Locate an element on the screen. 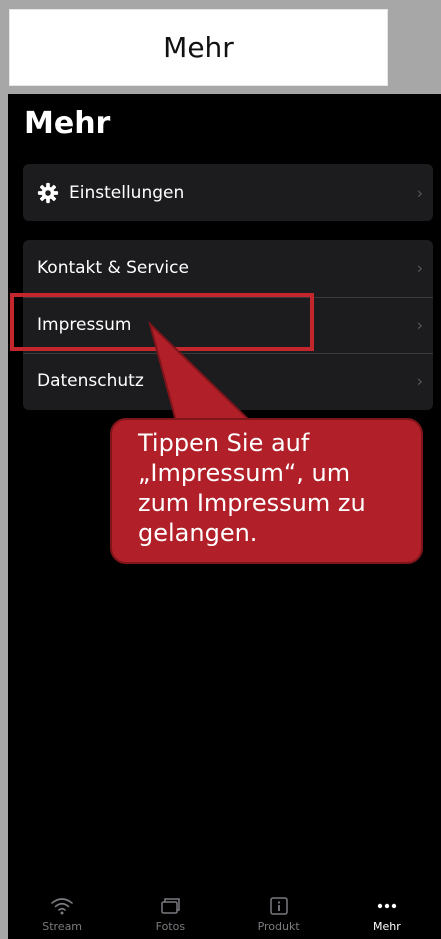 The width and height of the screenshot is (441, 939). tab-stream: Stream is located at coordinates (62, 912).